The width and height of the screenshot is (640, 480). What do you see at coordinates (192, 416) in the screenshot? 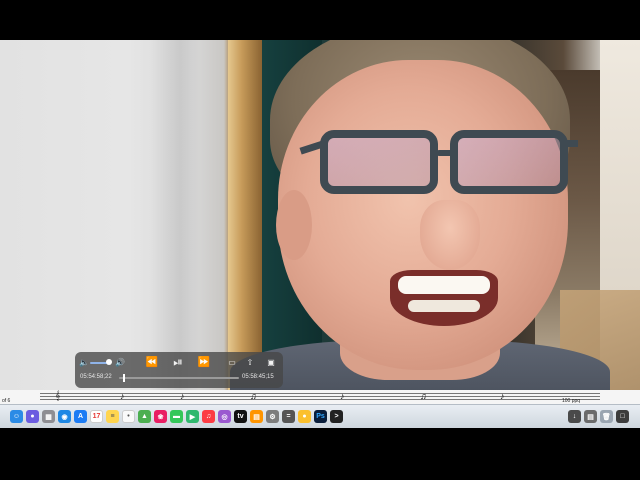
I see `facetime-icon: ▶` at bounding box center [192, 416].